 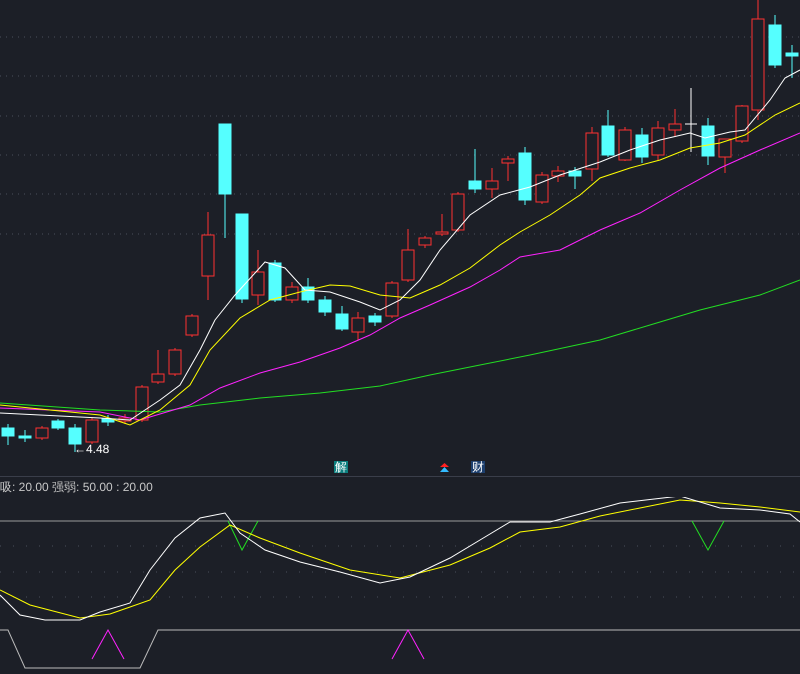 What do you see at coordinates (478, 467) in the screenshot?
I see `event-tag: 财` at bounding box center [478, 467].